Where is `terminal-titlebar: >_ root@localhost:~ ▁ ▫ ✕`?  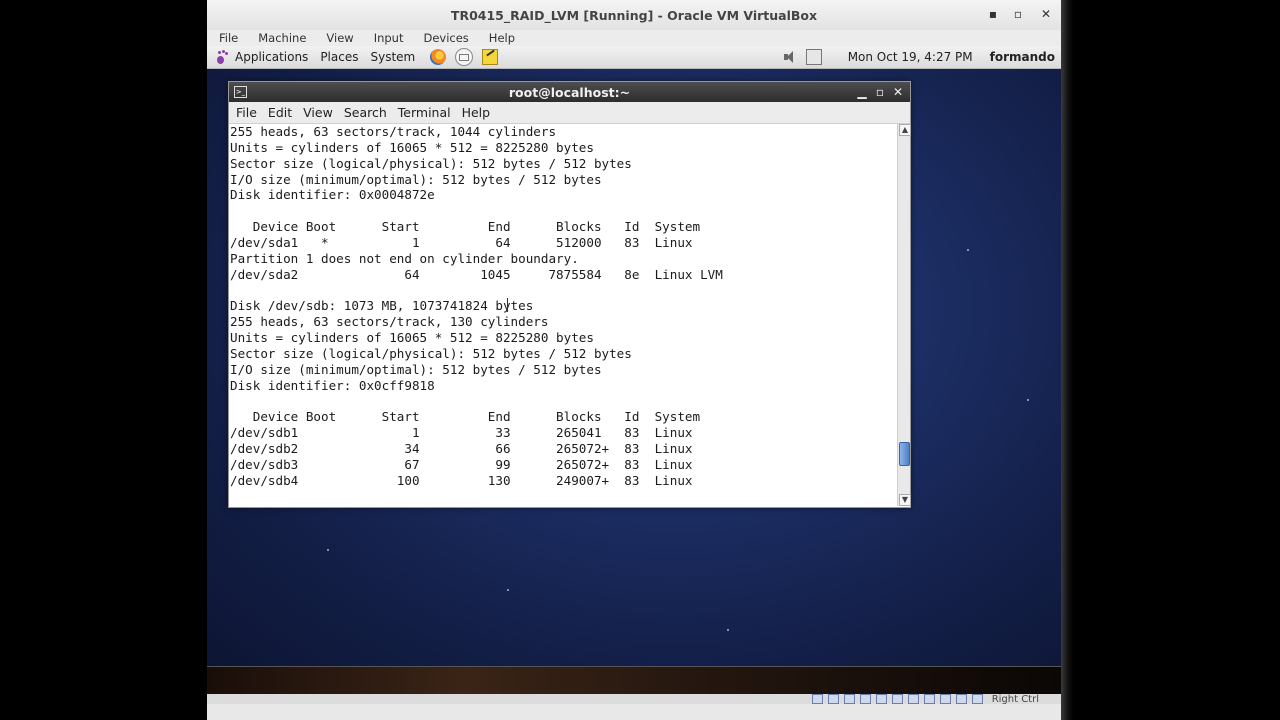 terminal-titlebar: >_ root@localhost:~ ▁ ▫ ✕ is located at coordinates (569, 92).